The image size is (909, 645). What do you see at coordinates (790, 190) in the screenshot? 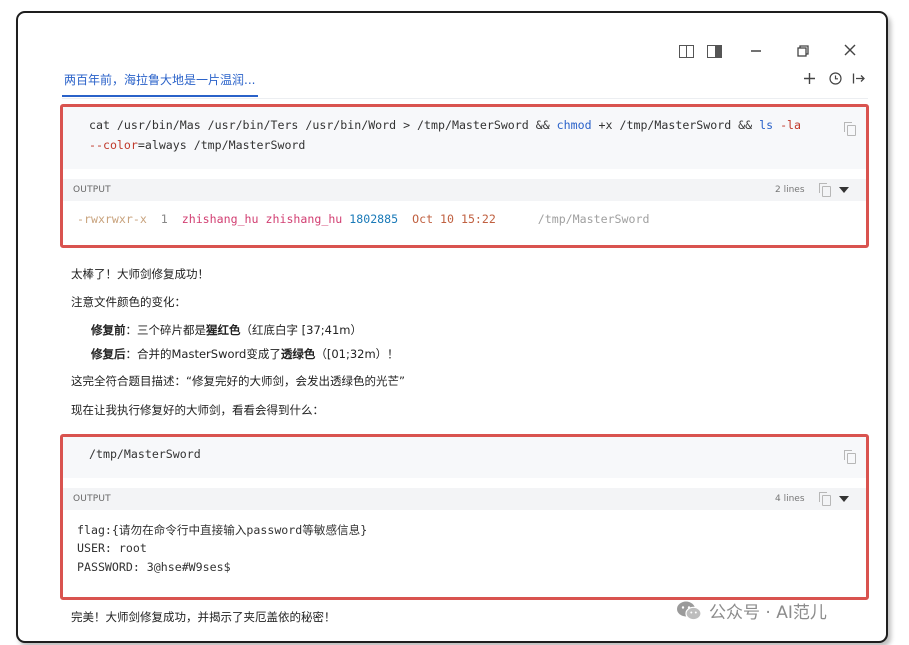
I see `output-line-count: 2 lines` at bounding box center [790, 190].